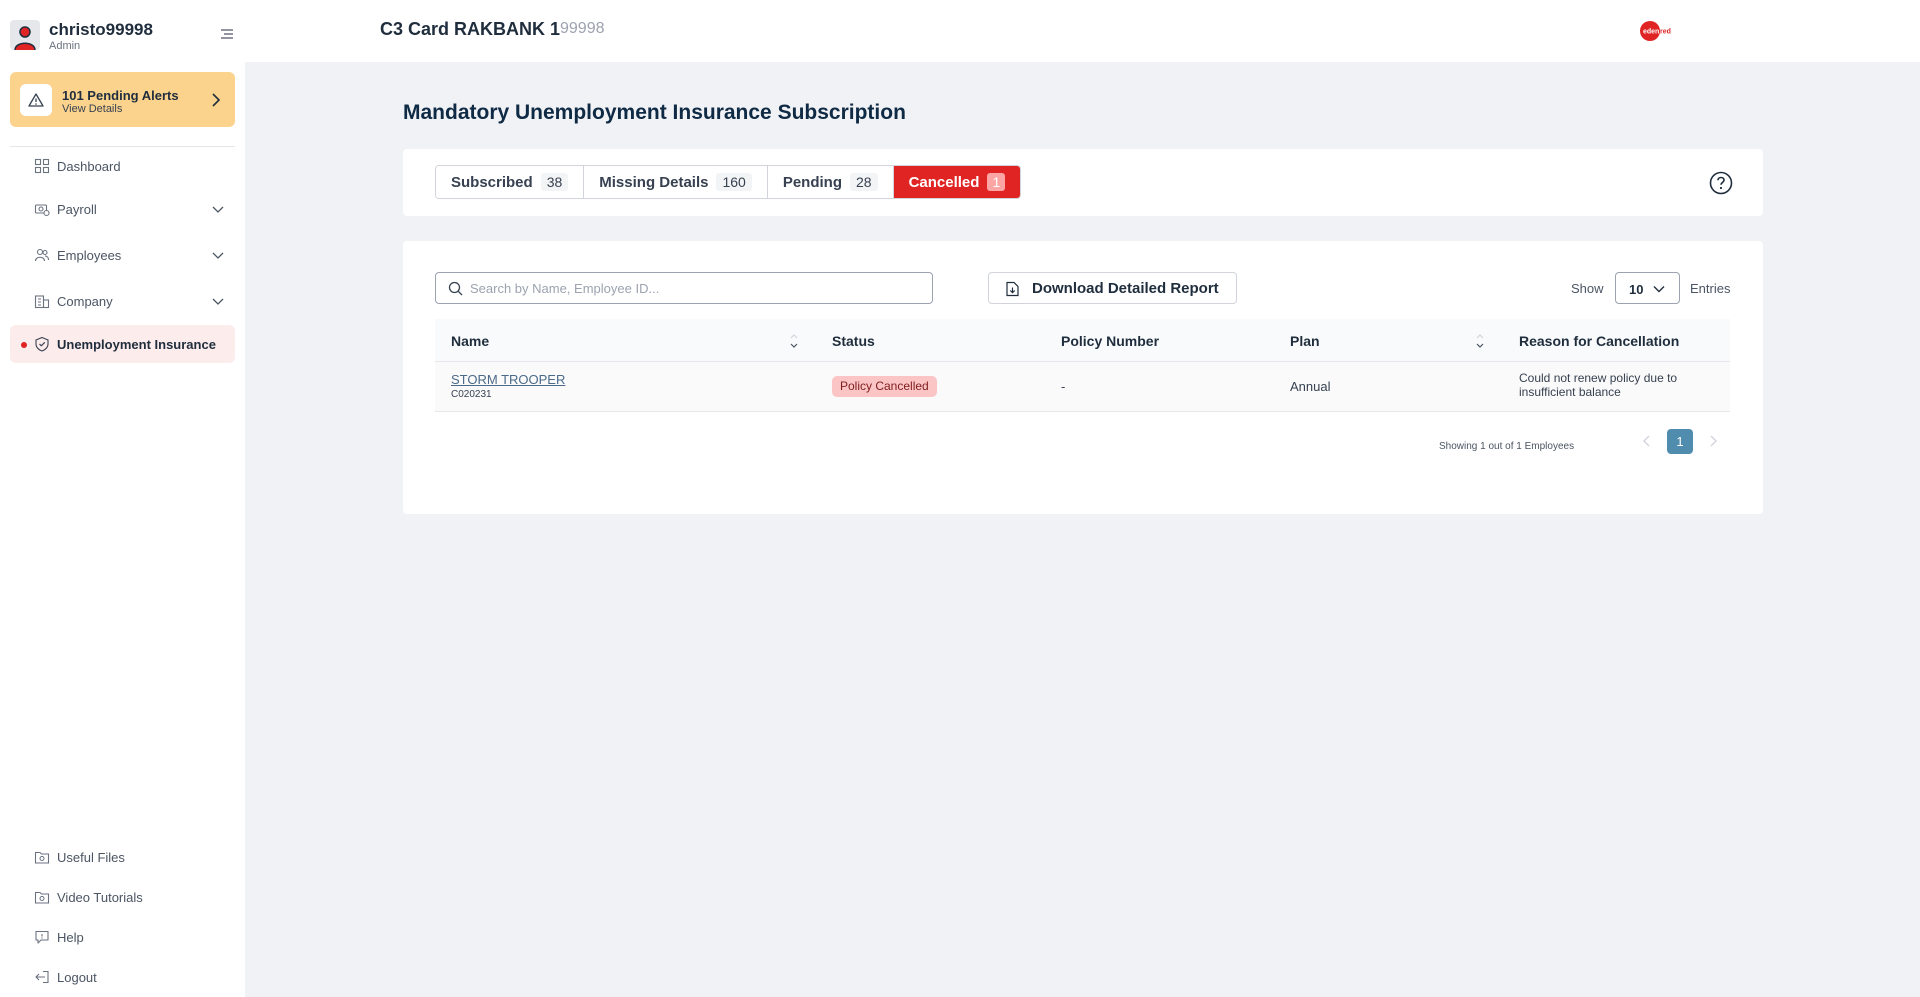  Describe the element at coordinates (1647, 288) in the screenshot. I see `entries-select: 10` at that location.